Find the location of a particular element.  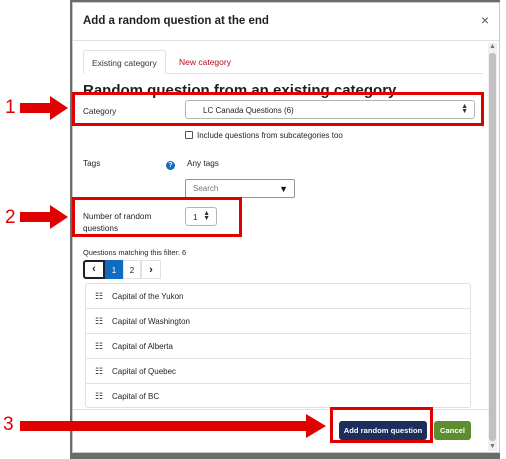

subcategories-label: Include questions from subcategories too is located at coordinates (270, 135).